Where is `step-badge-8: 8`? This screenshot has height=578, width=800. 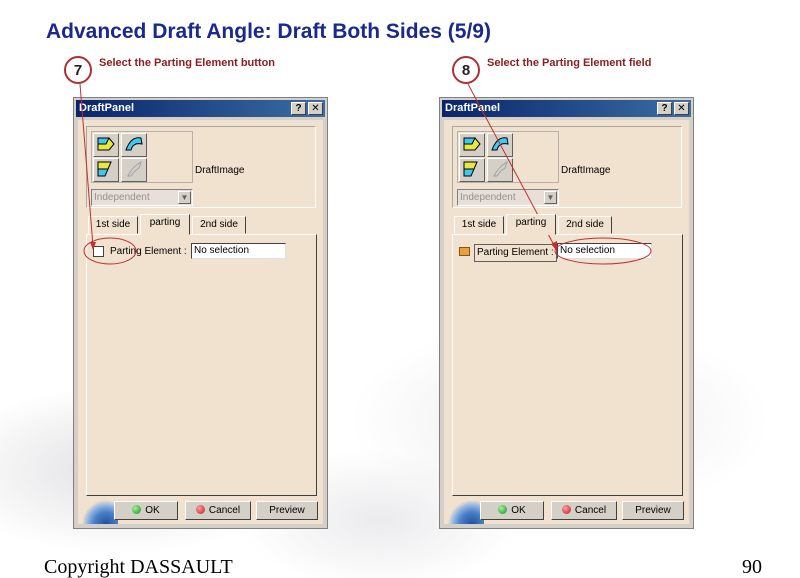 step-badge-8: 8 is located at coordinates (466, 70).